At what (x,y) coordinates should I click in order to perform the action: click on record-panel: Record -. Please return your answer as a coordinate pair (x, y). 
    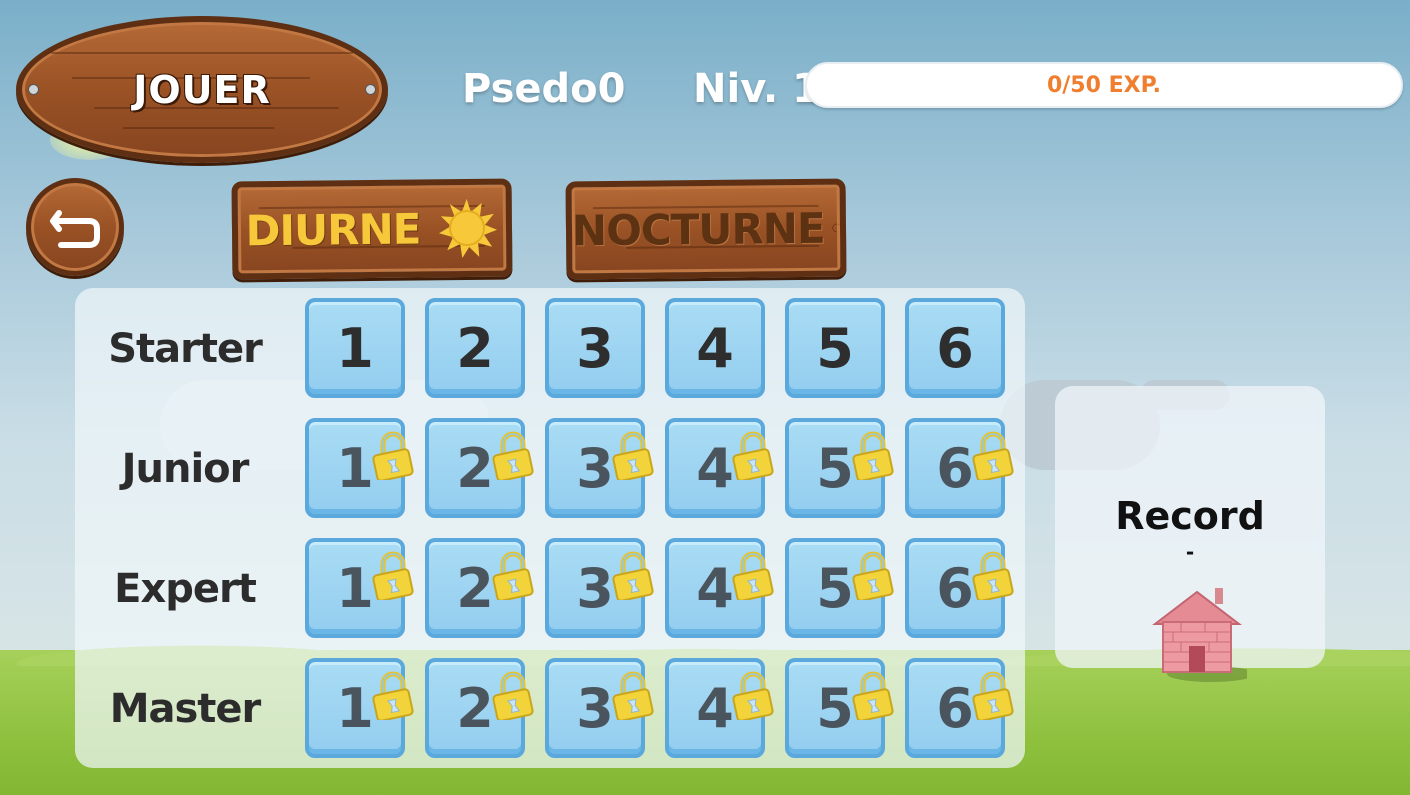
    Looking at the image, I should click on (1190, 534).